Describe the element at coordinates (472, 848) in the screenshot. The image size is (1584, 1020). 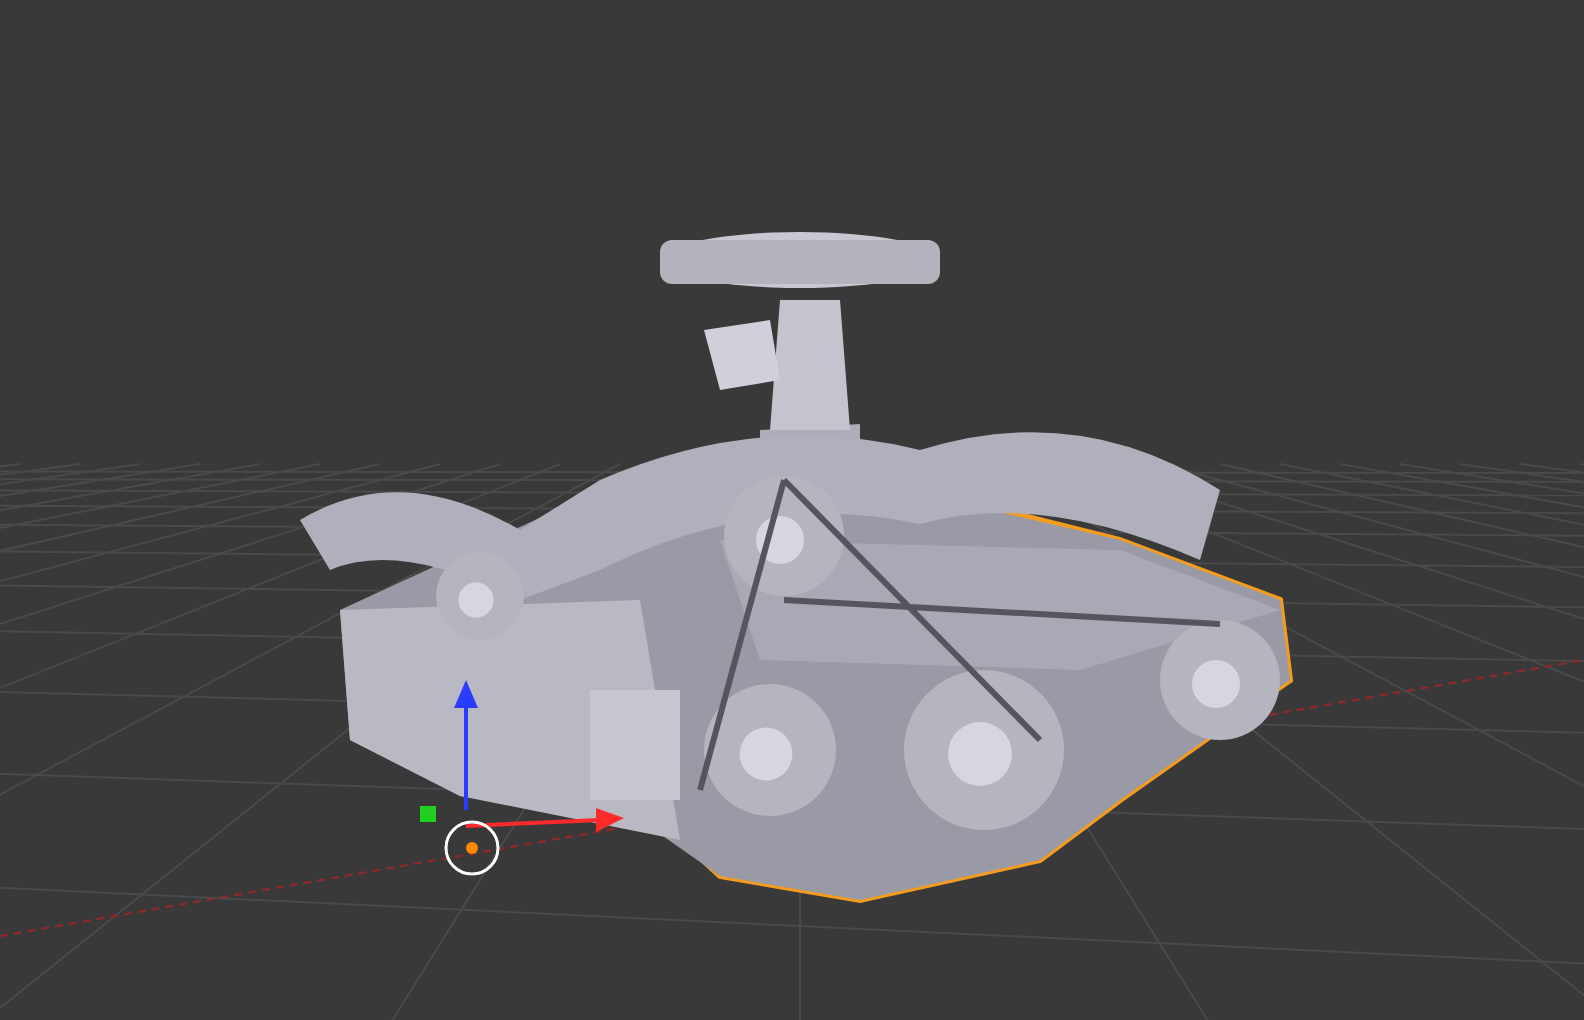
I see `cursor-icon` at that location.